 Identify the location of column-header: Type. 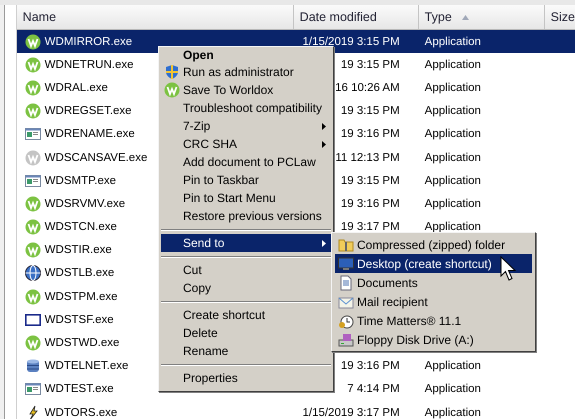
(481, 17).